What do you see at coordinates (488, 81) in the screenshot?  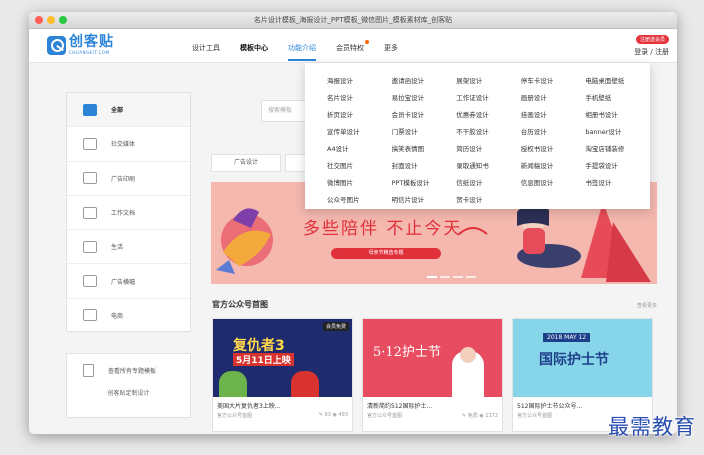 I see `dropdown-menu-item: 展架设计` at bounding box center [488, 81].